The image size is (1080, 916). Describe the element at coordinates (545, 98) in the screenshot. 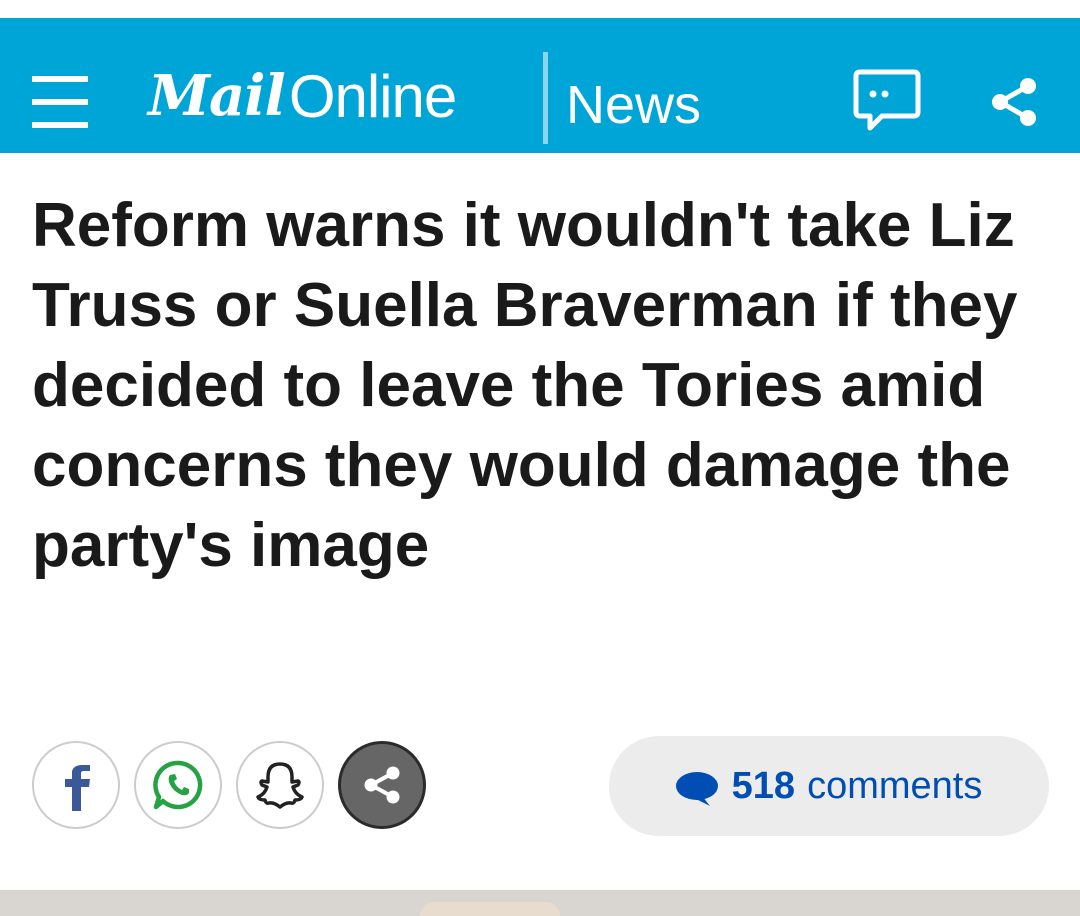

I see `header-divider` at that location.